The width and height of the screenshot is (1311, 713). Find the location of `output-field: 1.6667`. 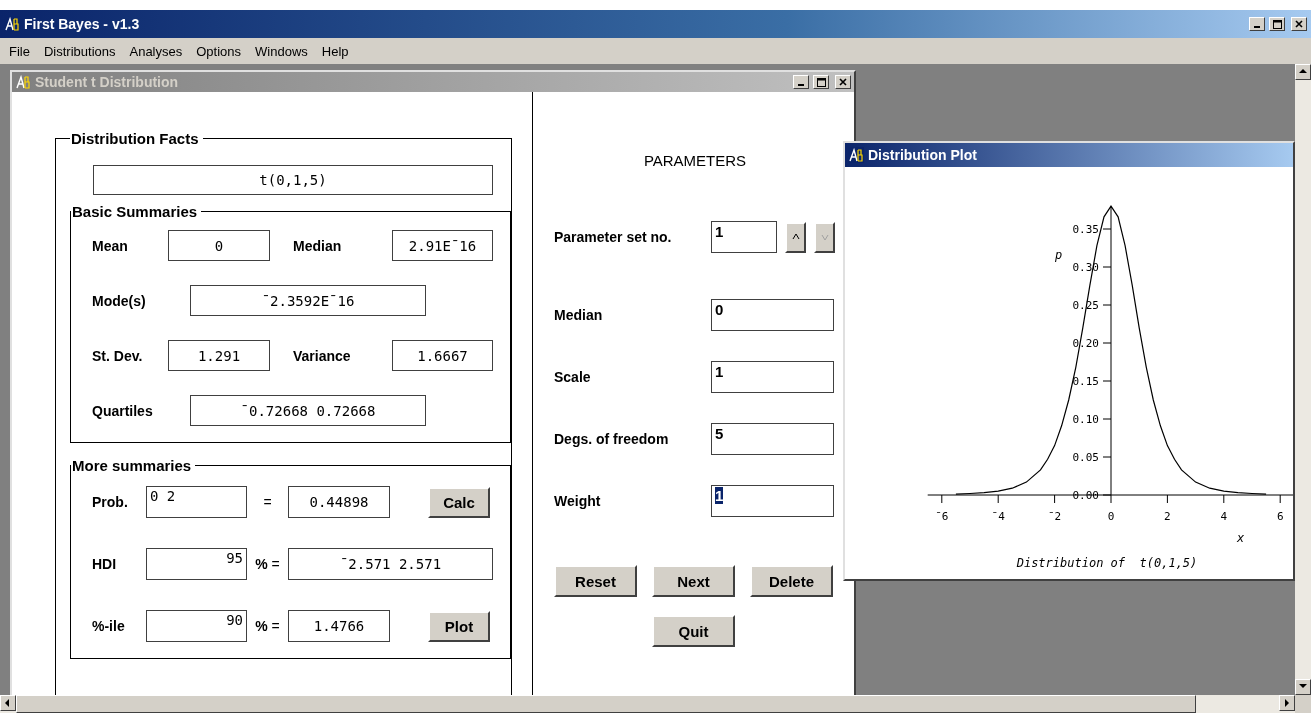

output-field: 1.6667 is located at coordinates (442, 355).